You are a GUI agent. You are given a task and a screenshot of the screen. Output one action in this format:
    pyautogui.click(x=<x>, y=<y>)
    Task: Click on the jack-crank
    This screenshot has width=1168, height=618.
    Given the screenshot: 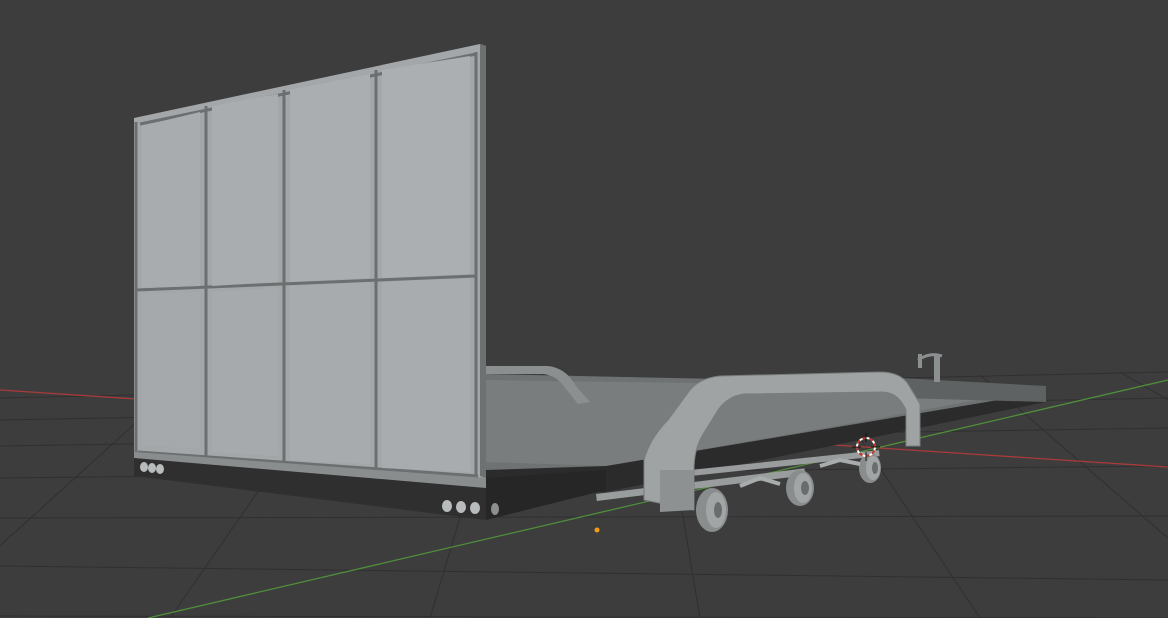 What is the action you would take?
    pyautogui.click(x=920, y=361)
    